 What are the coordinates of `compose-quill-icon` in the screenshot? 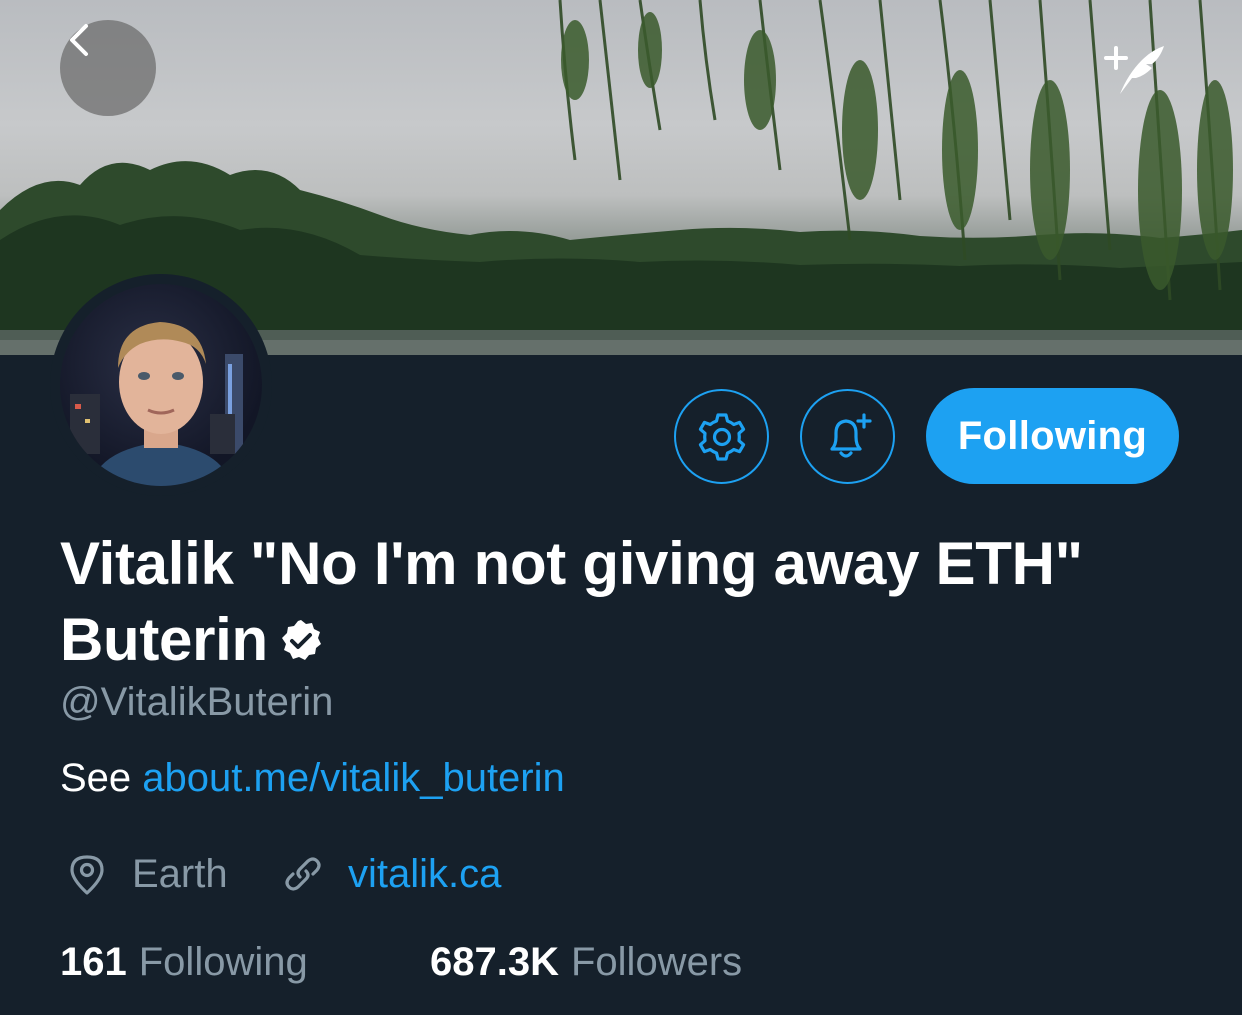 It's located at (1134, 70).